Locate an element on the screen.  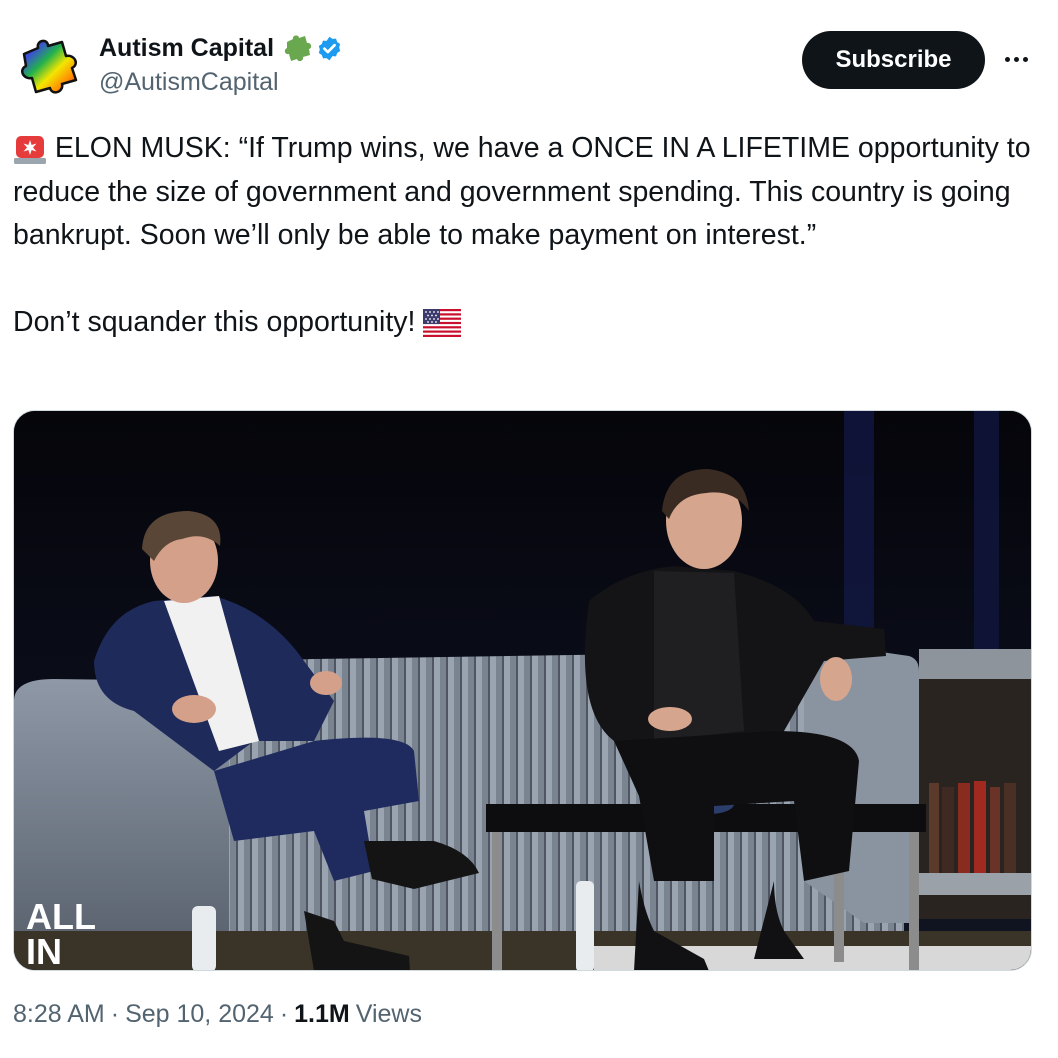
views-count: 1.1M is located at coordinates (322, 1014).